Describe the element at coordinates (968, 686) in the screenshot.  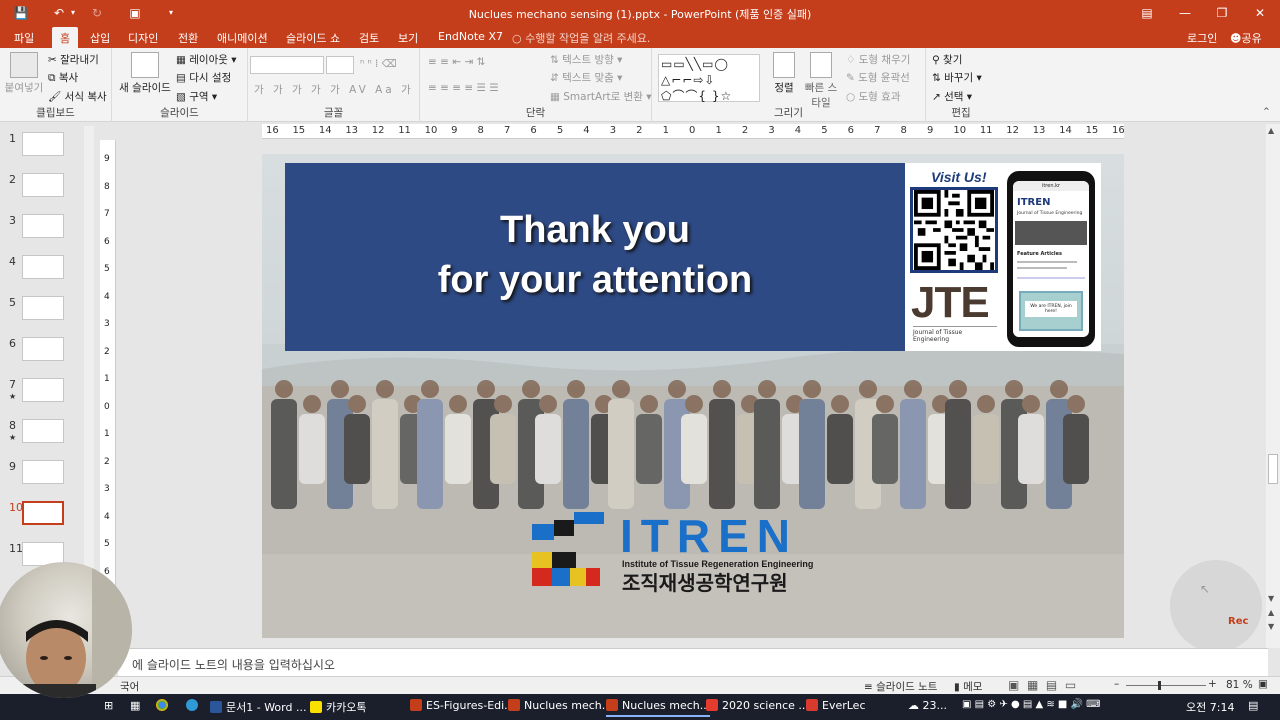
I see `comments-toggle: ▮ 메모` at that location.